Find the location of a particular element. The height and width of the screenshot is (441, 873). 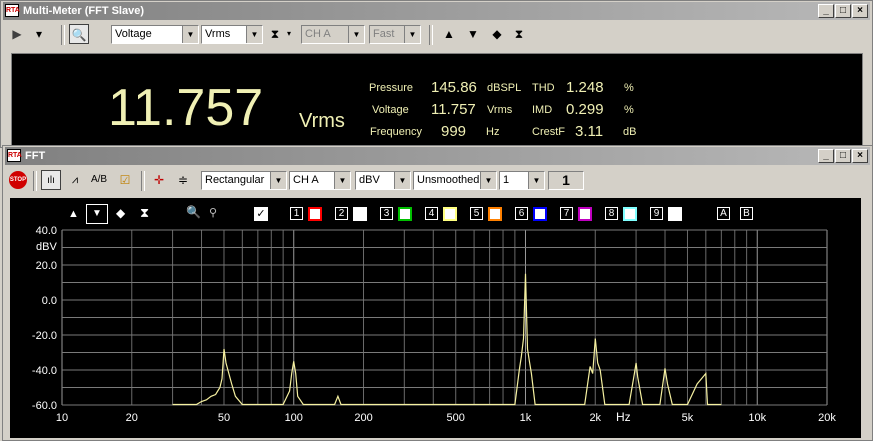

arrow-up-icon: ▲ is located at coordinates (449, 34).